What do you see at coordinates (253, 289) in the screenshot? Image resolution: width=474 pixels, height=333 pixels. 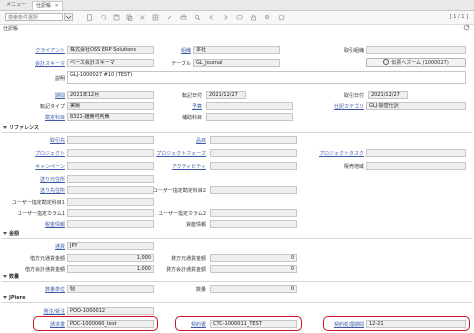 I see `qty-field: 0` at bounding box center [253, 289].